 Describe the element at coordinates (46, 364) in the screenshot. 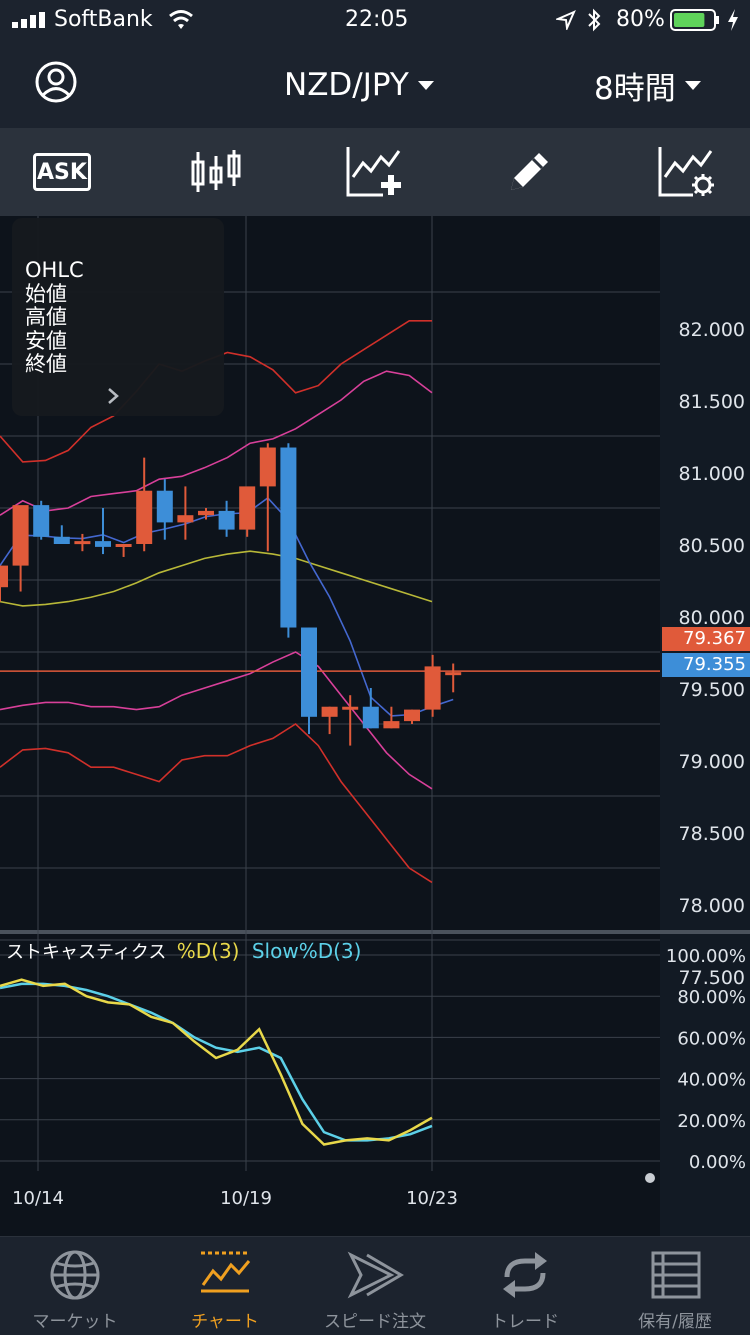

I see `ohlc-close-label: 終値` at that location.